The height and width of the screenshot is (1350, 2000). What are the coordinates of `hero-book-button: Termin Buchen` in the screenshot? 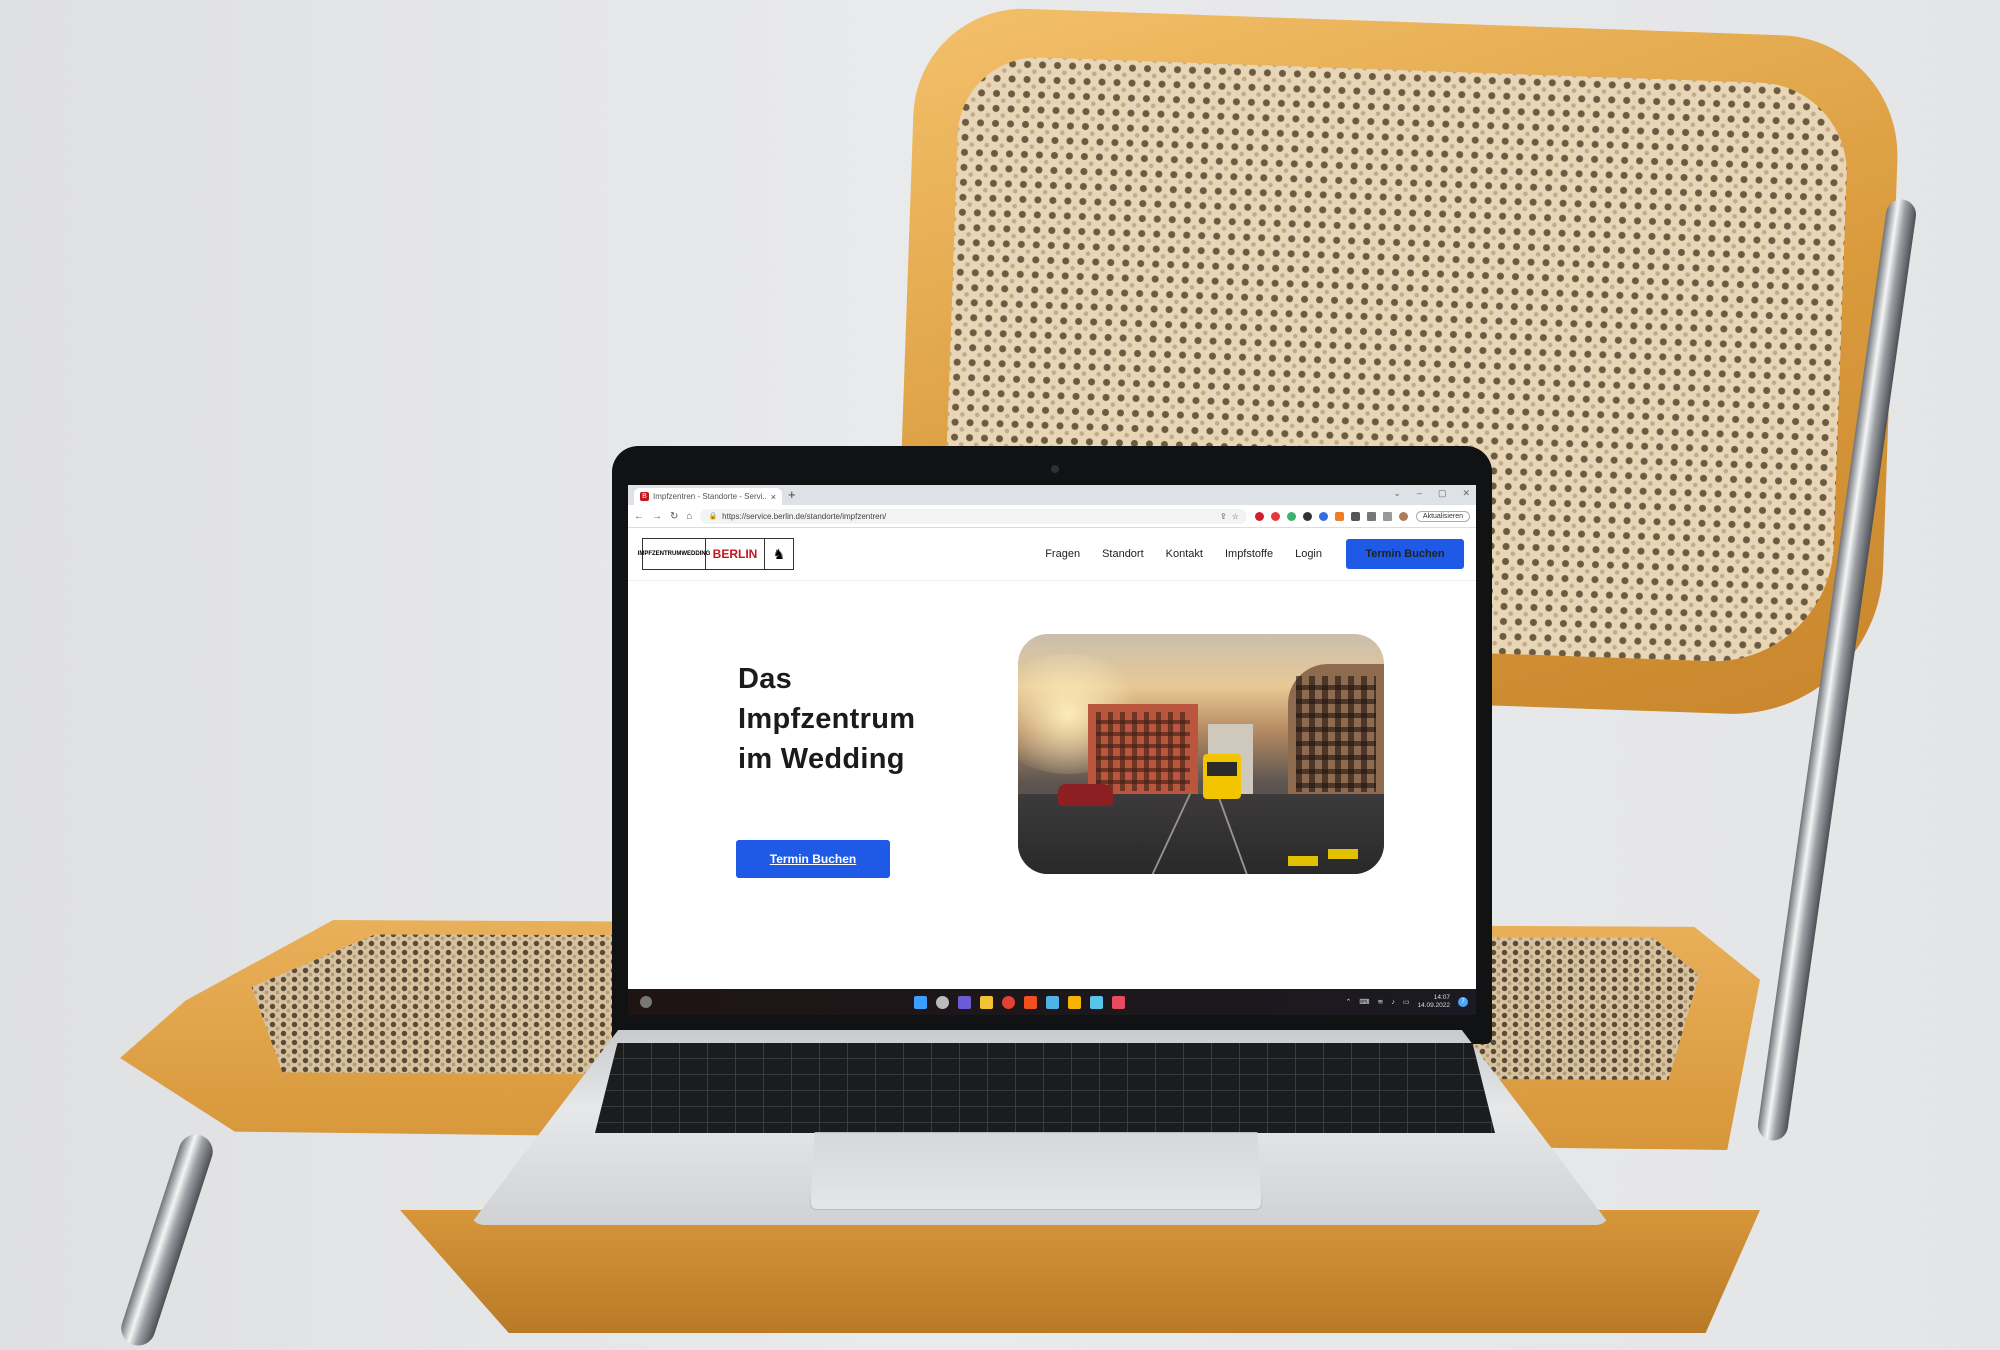 It's located at (813, 859).